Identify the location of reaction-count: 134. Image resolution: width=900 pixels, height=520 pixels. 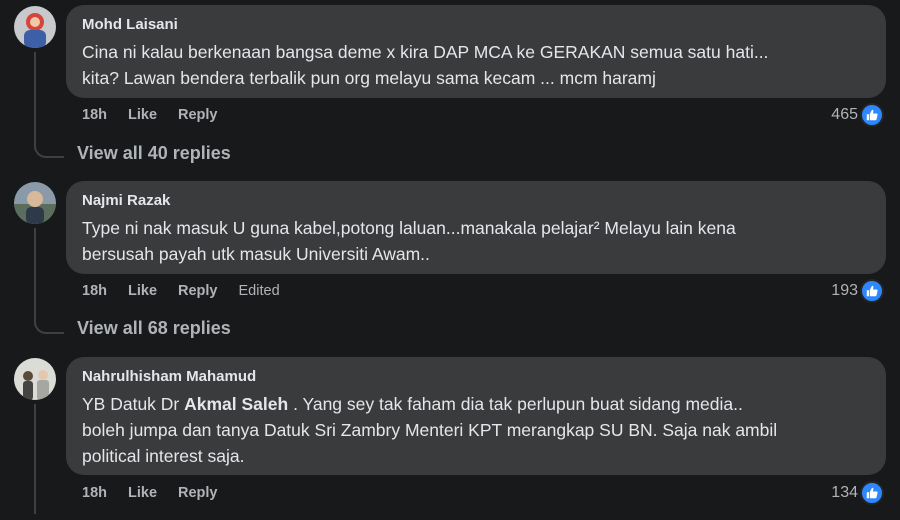
(857, 493).